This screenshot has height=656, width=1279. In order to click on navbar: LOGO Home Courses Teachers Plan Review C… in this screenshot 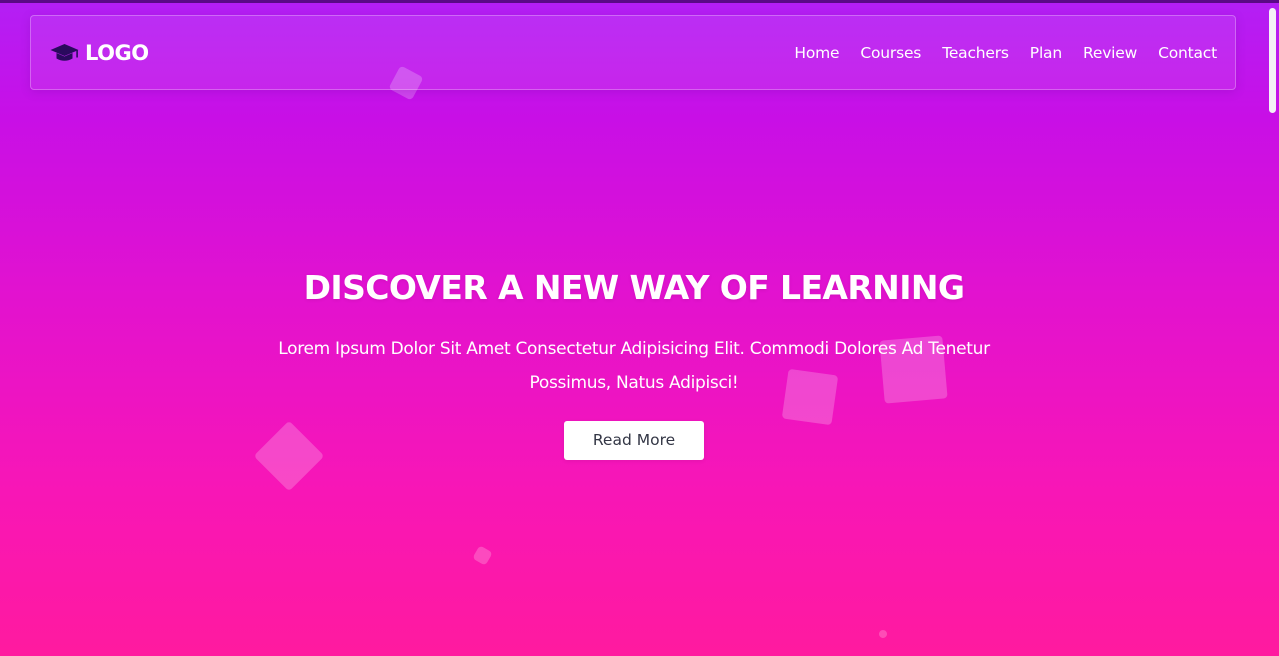, I will do `click(633, 52)`.